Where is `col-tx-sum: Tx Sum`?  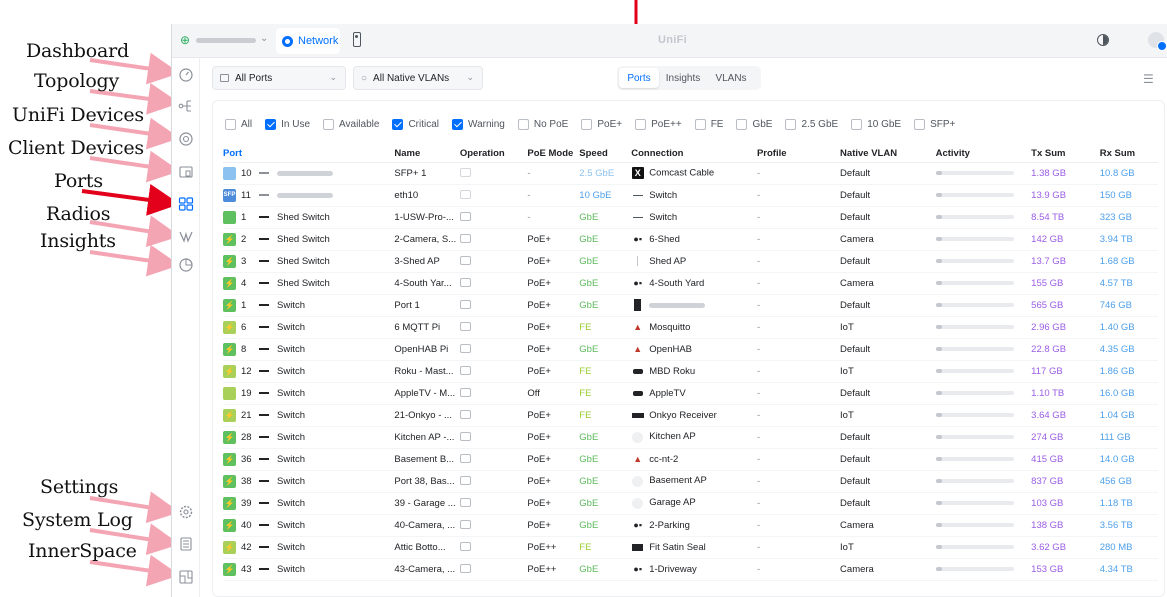
col-tx-sum: Tx Sum is located at coordinates (1065, 154).